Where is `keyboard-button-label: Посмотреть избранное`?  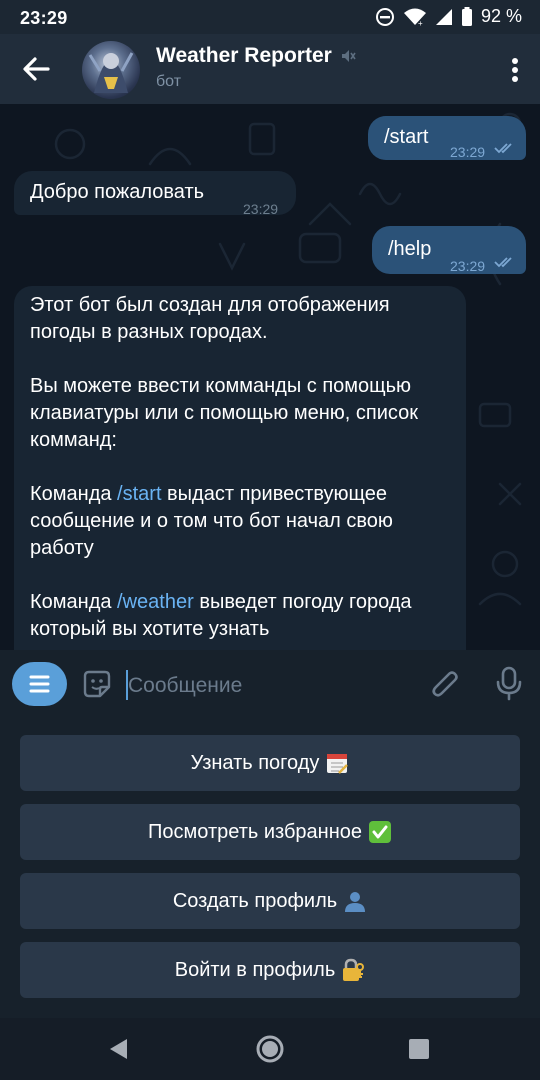
keyboard-button-label: Посмотреть избранное is located at coordinates (255, 831).